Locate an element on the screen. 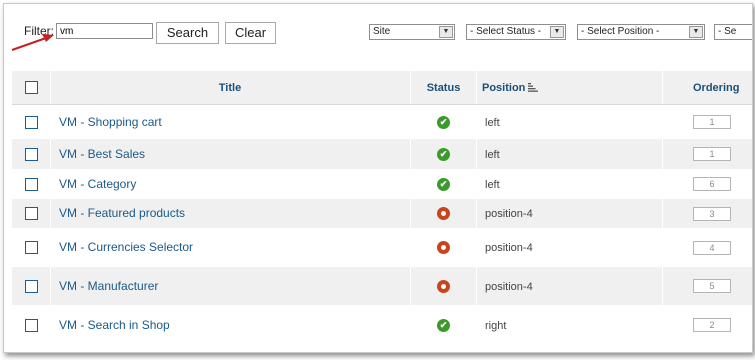 Image resolution: width=755 pixels, height=360 pixels. title-cell: VM - Best Sales is located at coordinates (230, 153).